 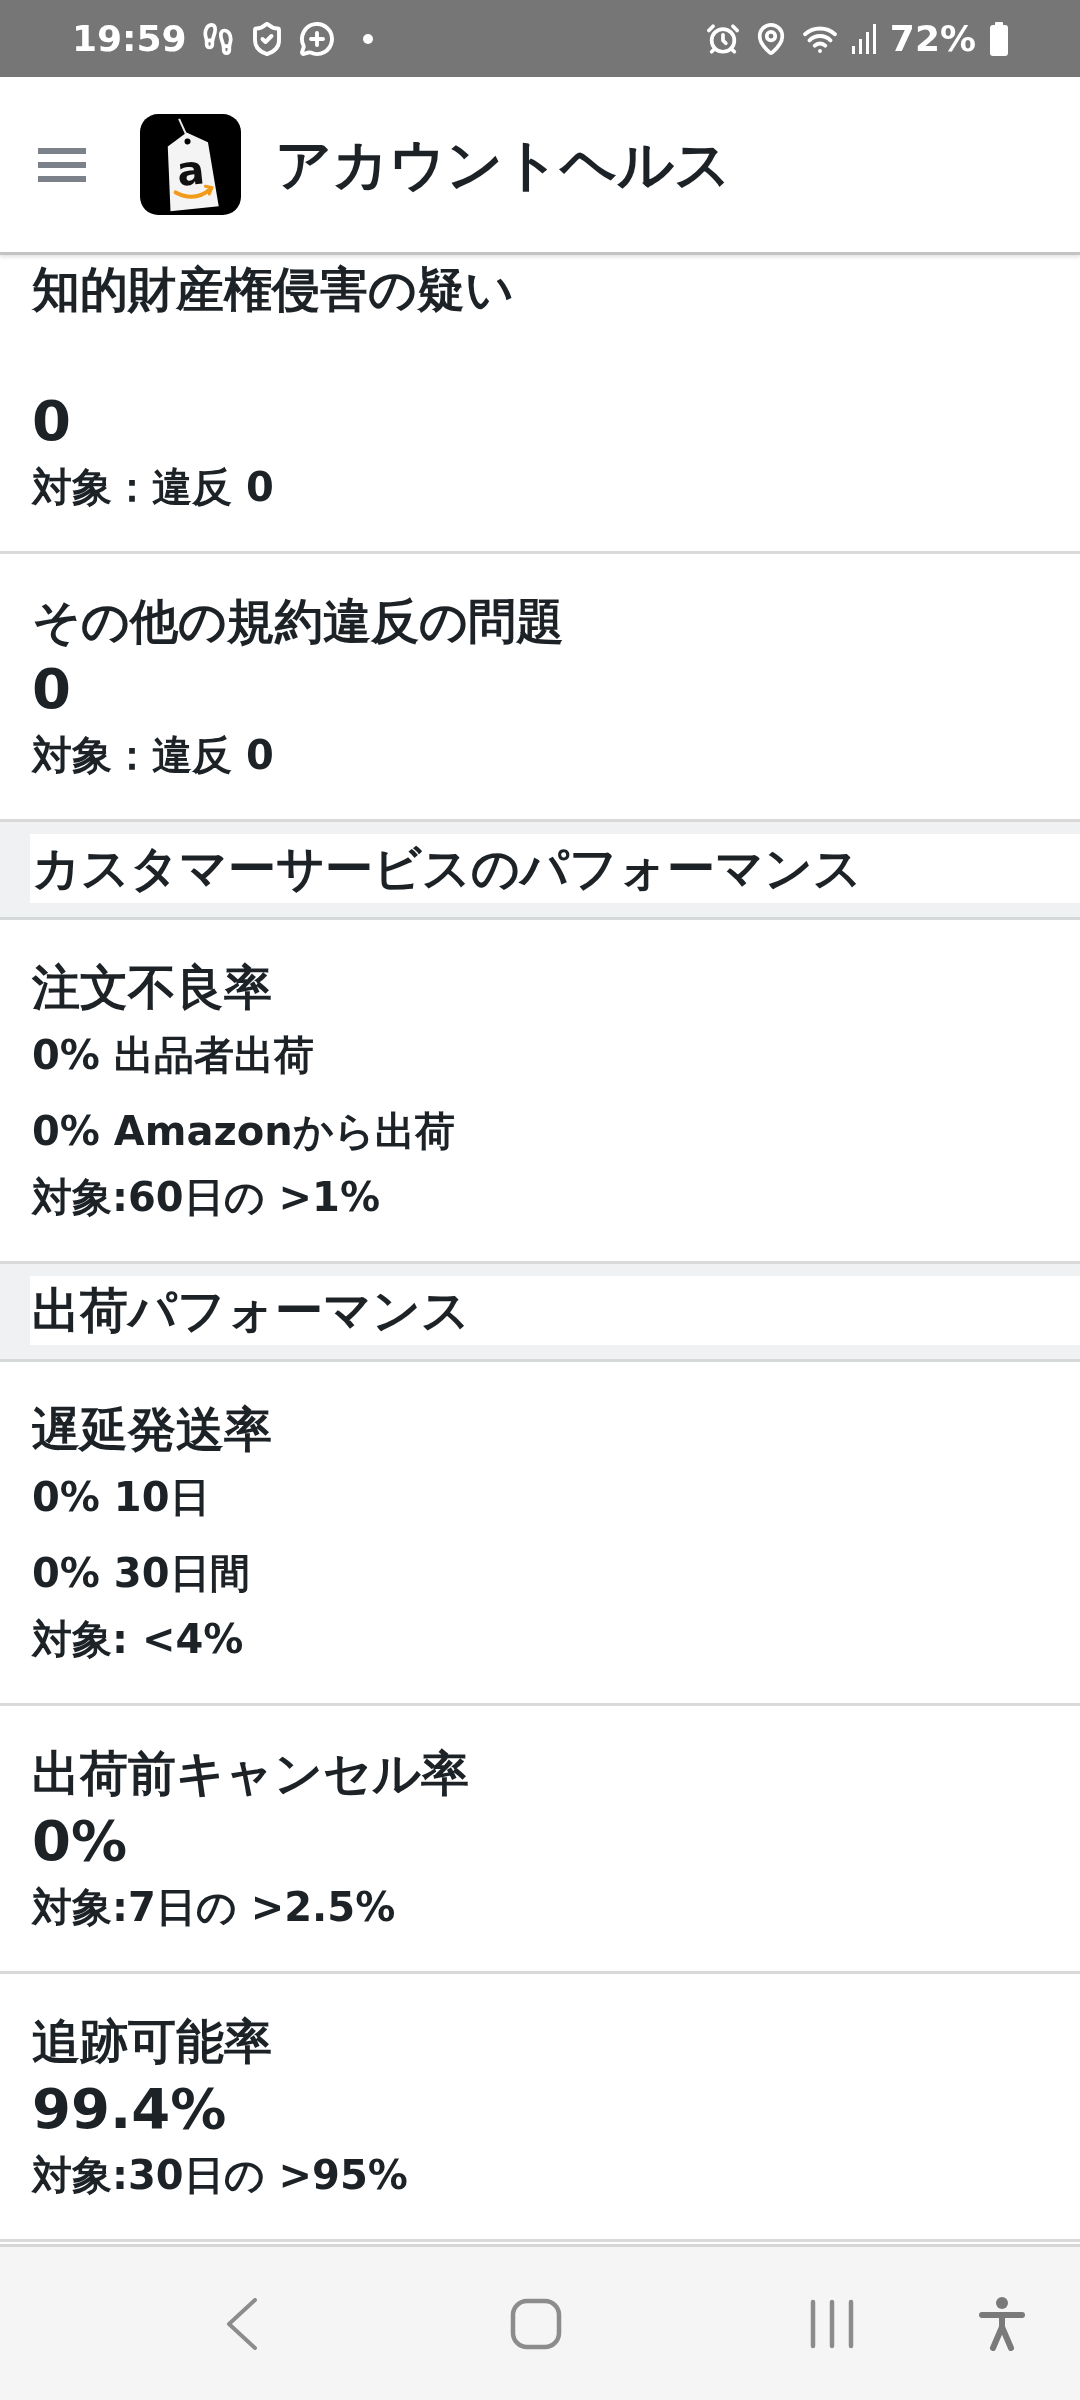 I want to click on alarm-icon, so click(x=722, y=38).